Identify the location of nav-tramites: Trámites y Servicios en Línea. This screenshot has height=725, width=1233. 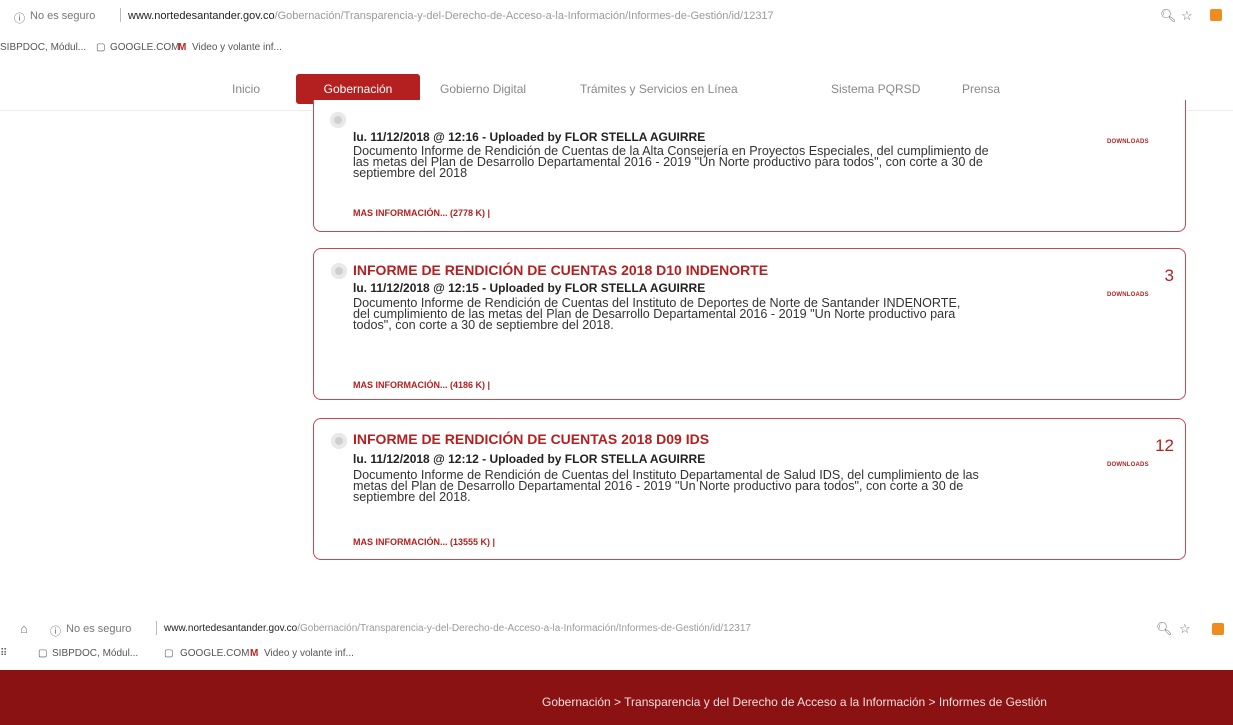
(659, 89).